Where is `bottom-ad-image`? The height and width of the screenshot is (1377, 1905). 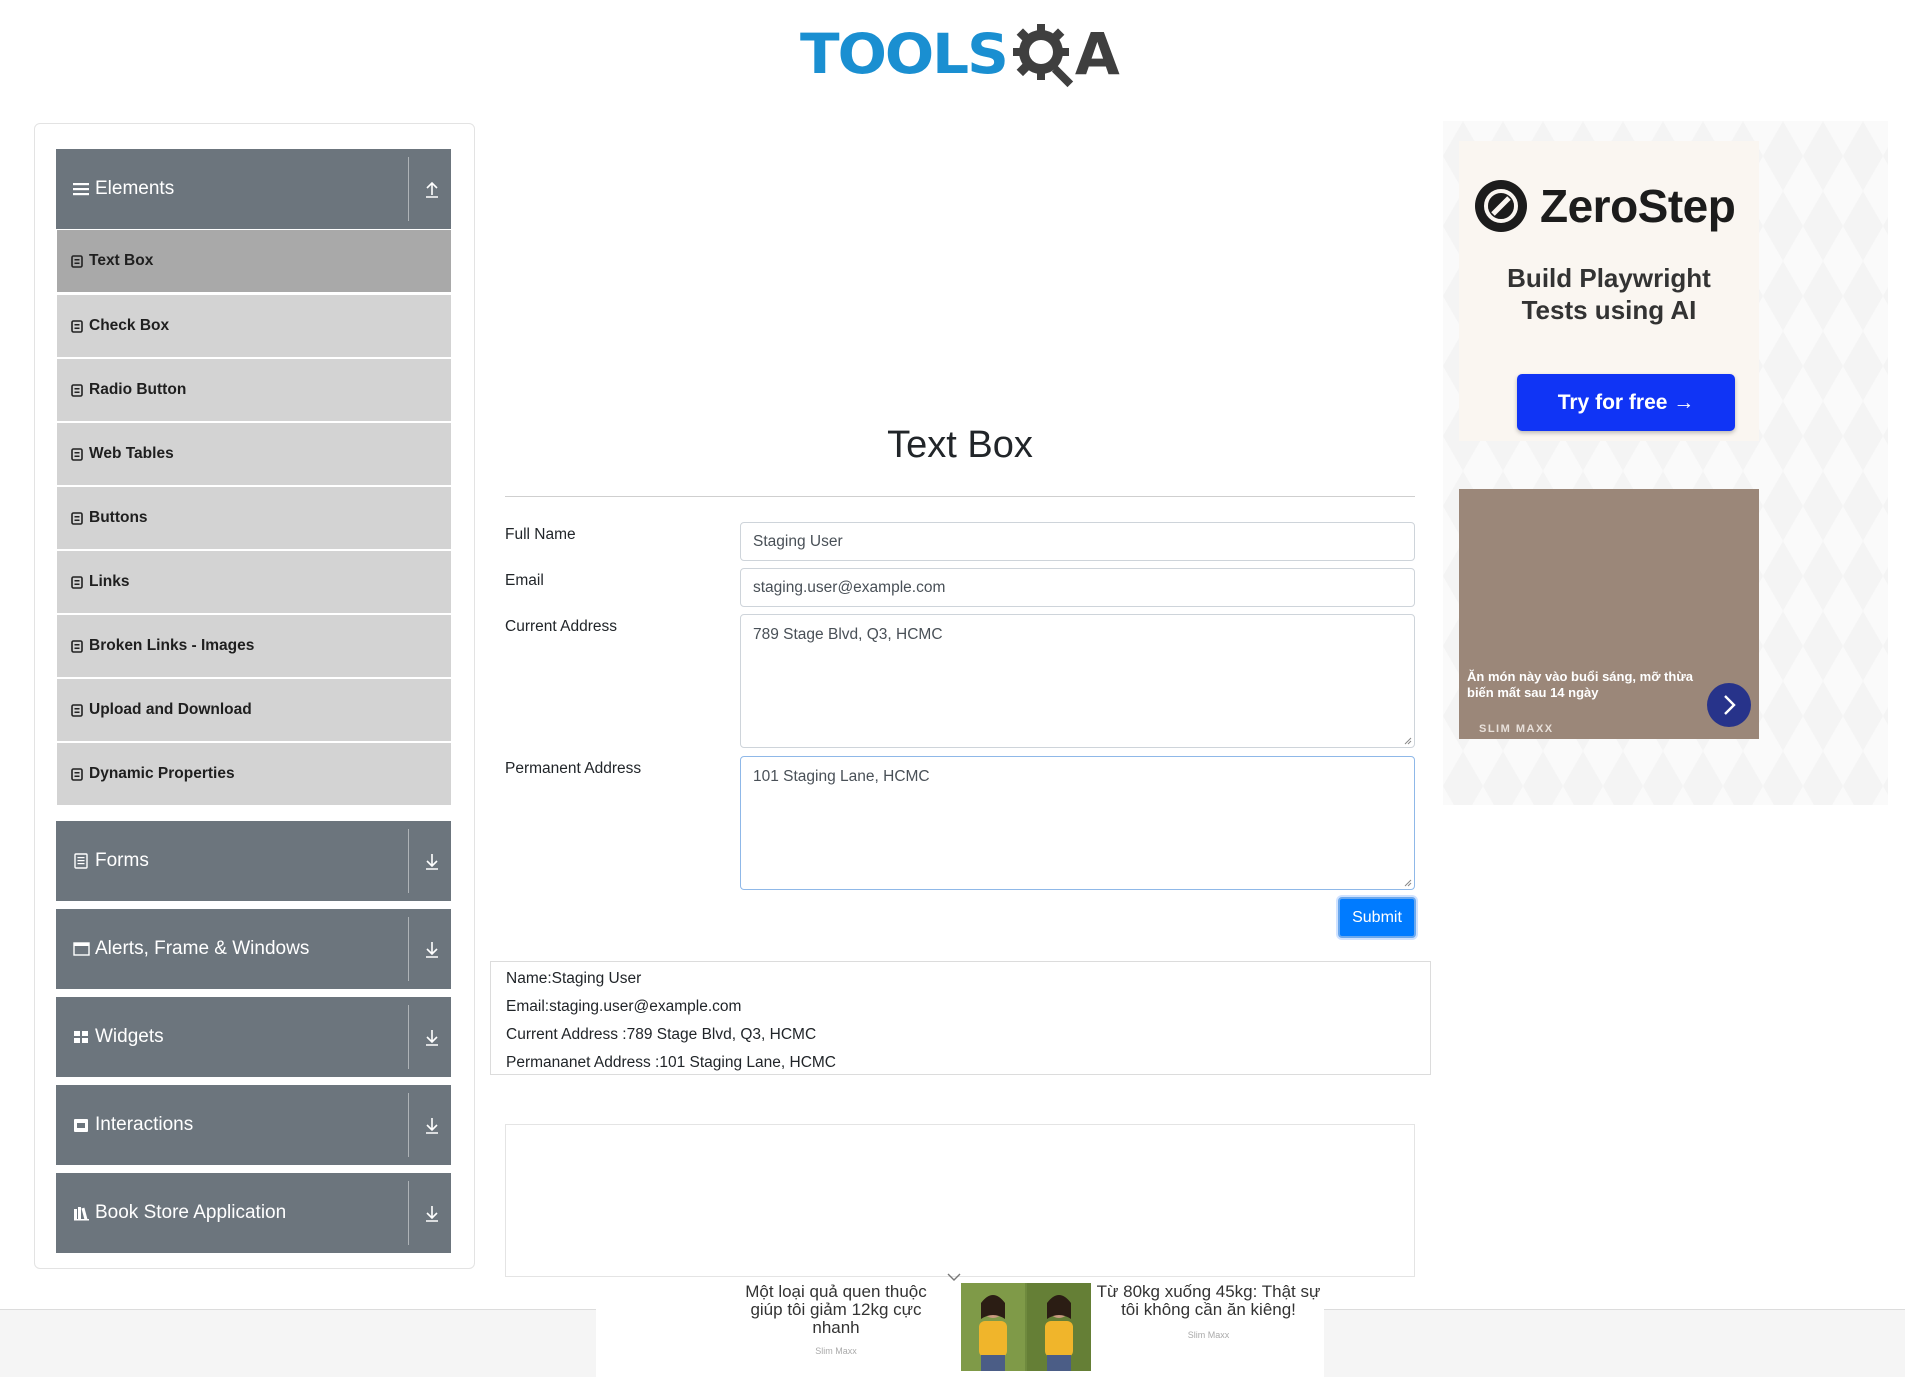 bottom-ad-image is located at coordinates (1026, 1327).